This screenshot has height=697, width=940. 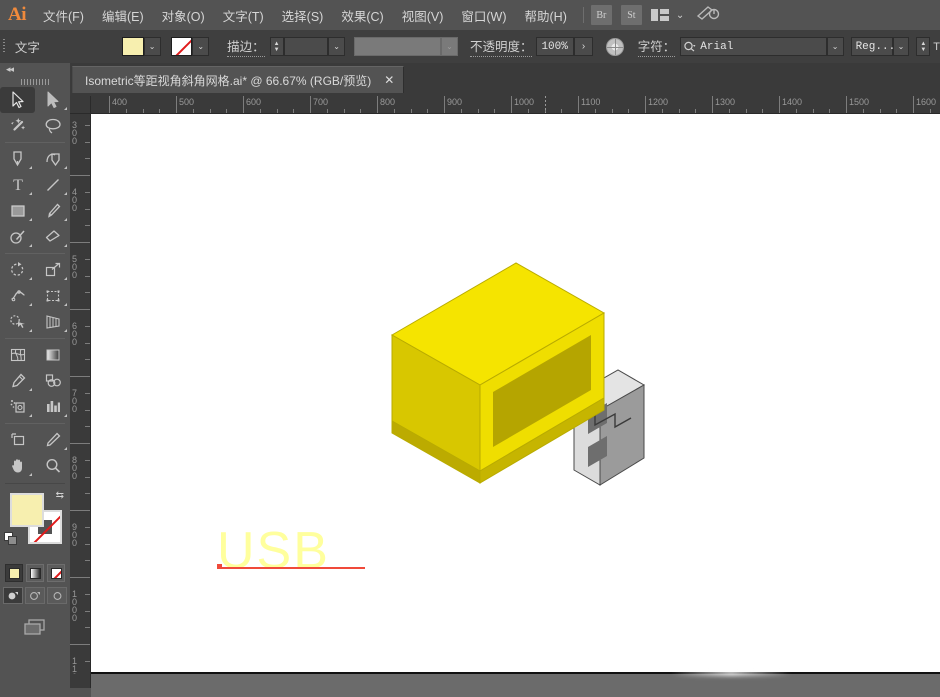 I want to click on font-family-input: Arial, so click(x=753, y=46).